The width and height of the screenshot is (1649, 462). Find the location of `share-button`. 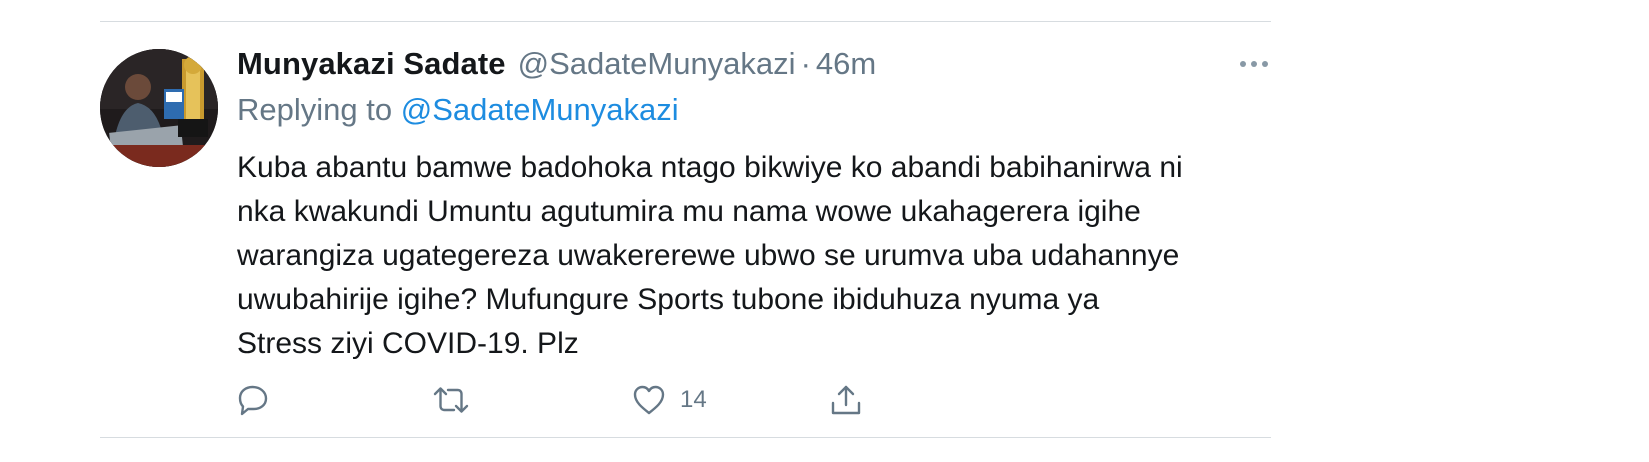

share-button is located at coordinates (846, 400).